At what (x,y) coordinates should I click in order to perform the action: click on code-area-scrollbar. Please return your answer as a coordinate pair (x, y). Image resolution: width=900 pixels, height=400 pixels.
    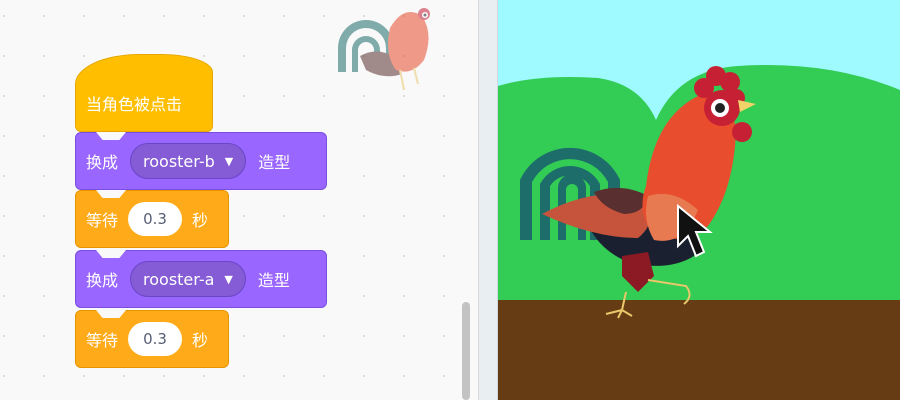
    Looking at the image, I should click on (466, 351).